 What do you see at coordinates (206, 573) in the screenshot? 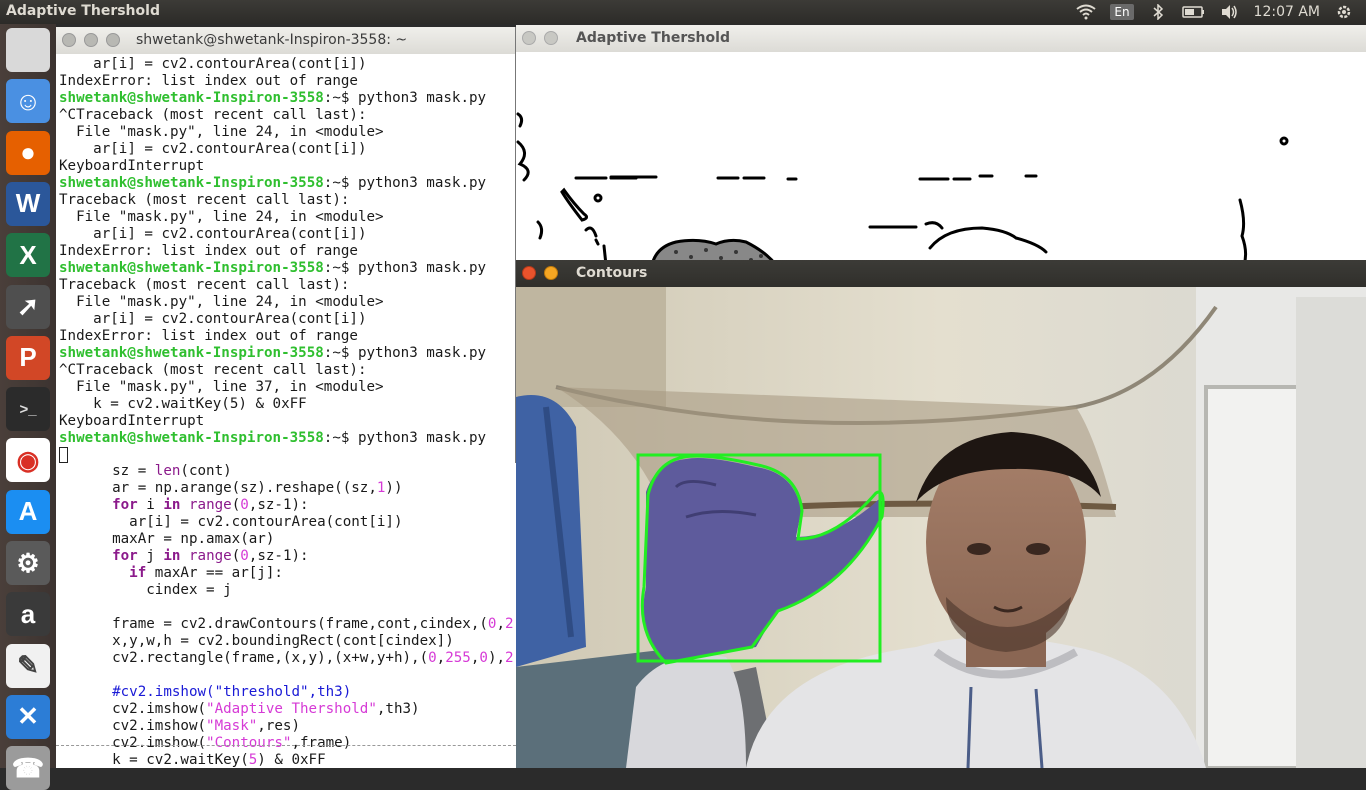
I see `code-line: if maxAr == ar[j]:` at bounding box center [206, 573].